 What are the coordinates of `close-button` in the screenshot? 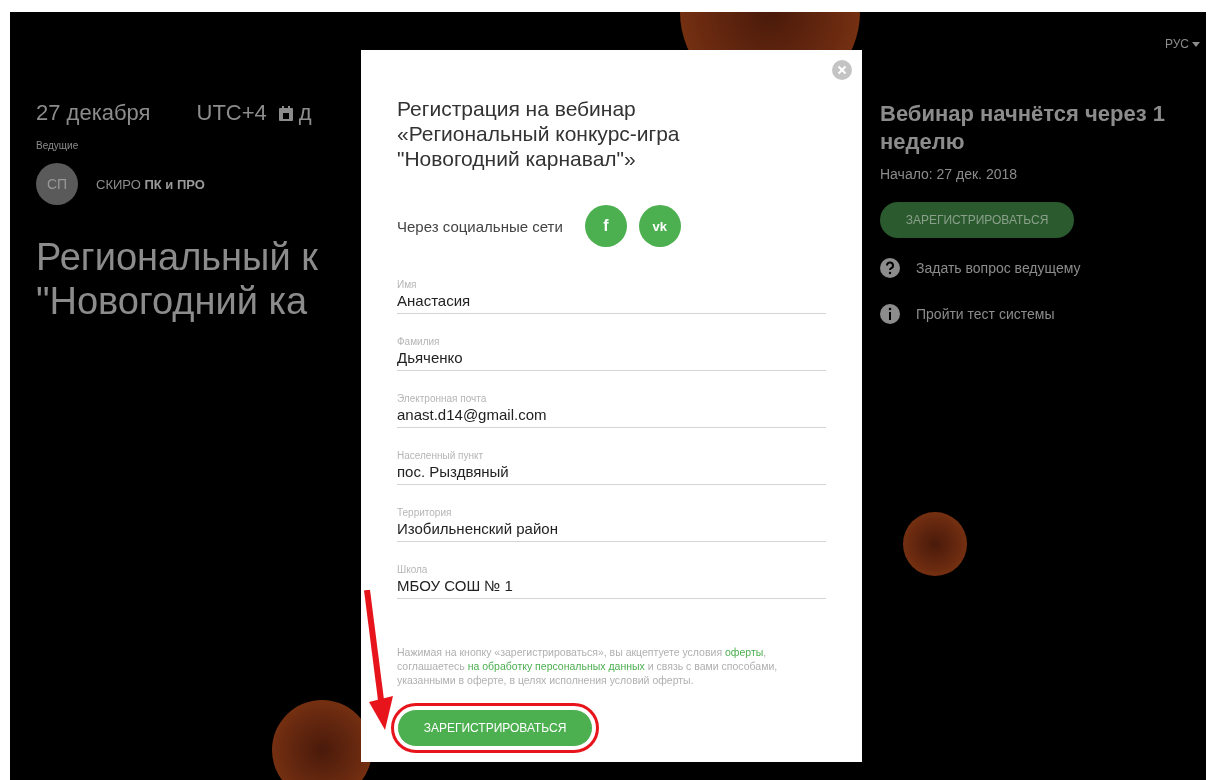 It's located at (842, 70).